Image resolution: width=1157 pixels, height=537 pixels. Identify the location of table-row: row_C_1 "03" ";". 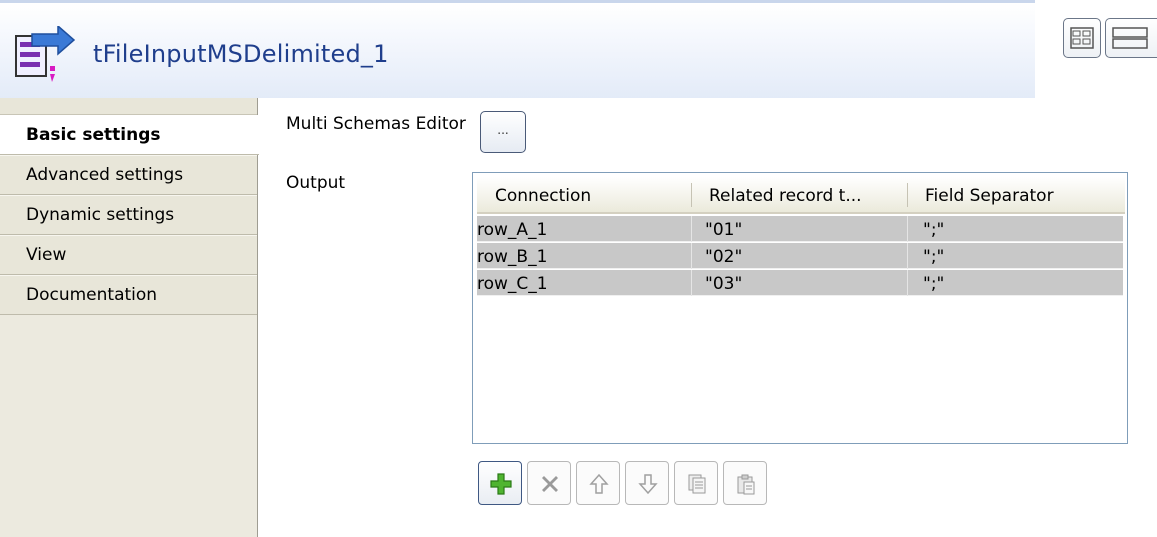
(800, 283).